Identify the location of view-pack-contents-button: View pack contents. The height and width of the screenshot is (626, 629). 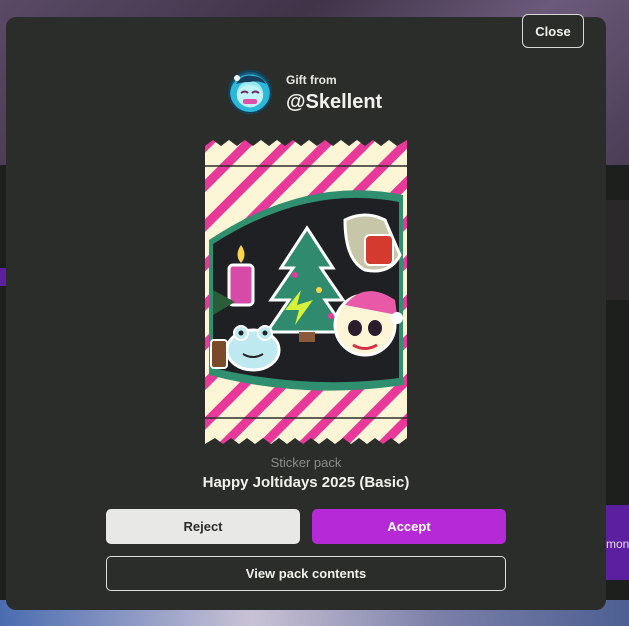
(306, 573).